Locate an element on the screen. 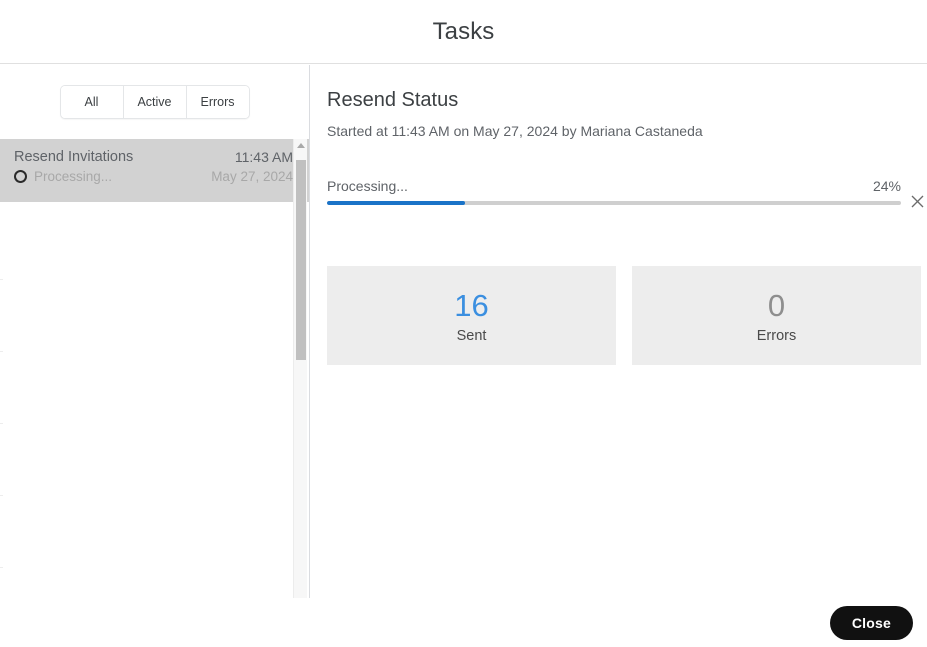 This screenshot has height=647, width=927. page-title: Tasks is located at coordinates (463, 31).